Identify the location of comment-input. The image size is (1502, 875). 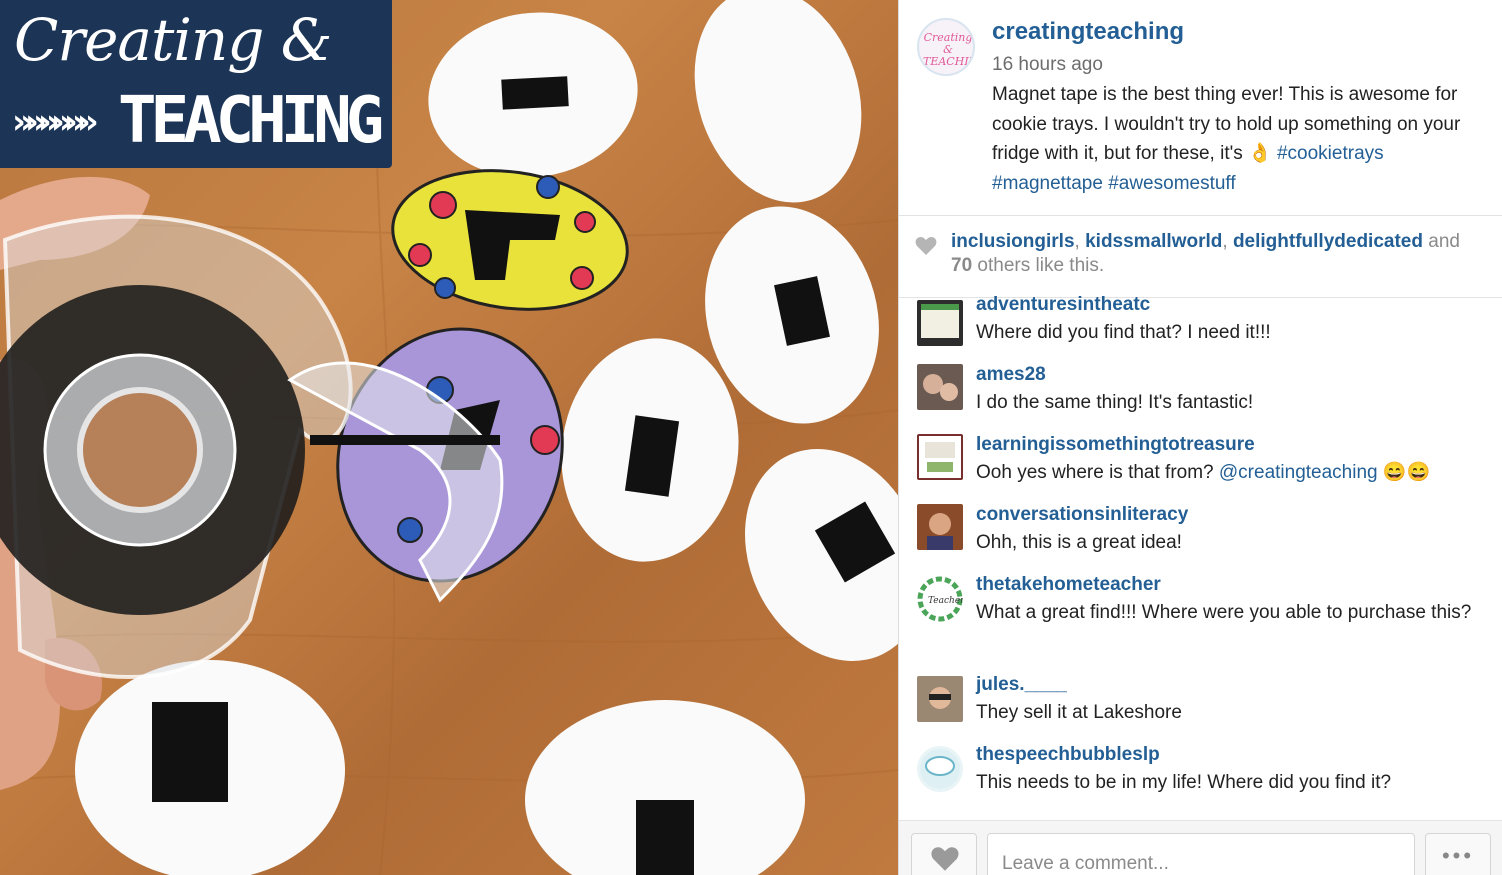
(1201, 854).